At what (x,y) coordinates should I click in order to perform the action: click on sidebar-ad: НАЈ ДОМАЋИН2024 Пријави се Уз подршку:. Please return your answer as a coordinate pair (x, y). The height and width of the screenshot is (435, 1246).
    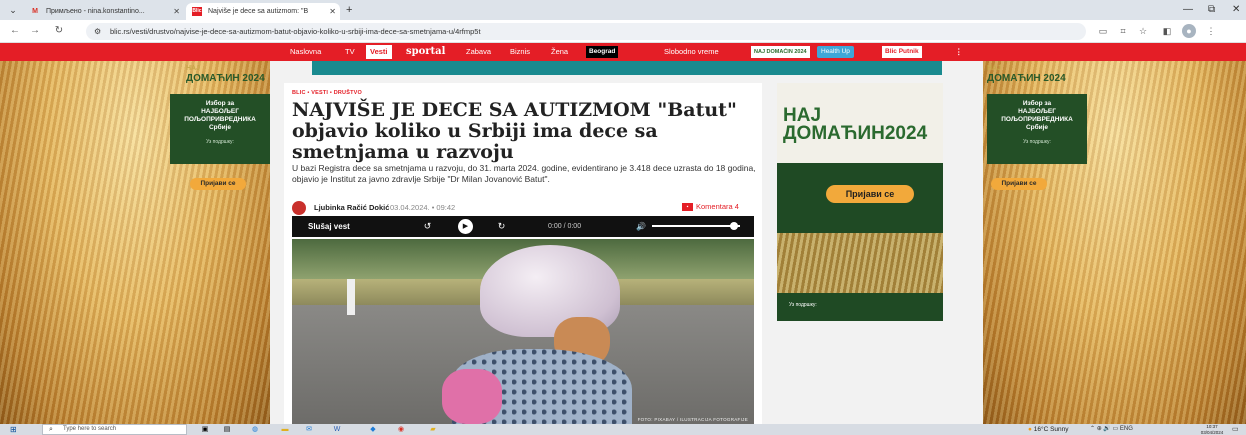
    Looking at the image, I should click on (860, 202).